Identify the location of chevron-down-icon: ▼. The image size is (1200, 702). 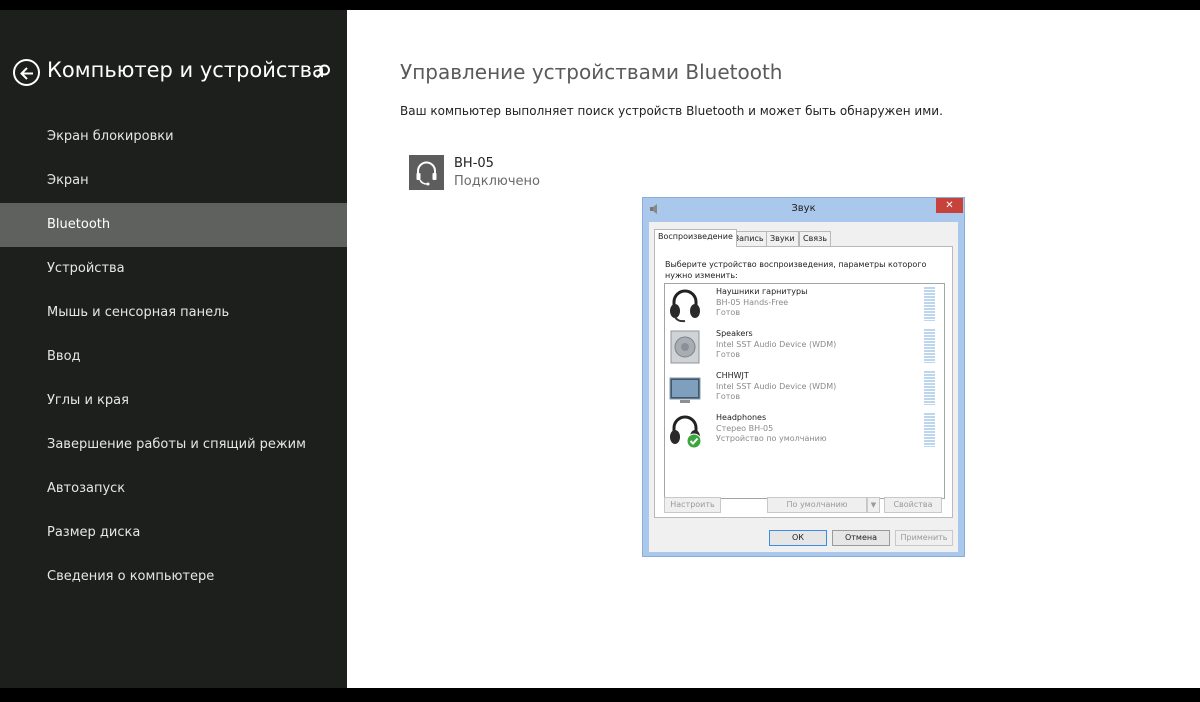
(873, 505).